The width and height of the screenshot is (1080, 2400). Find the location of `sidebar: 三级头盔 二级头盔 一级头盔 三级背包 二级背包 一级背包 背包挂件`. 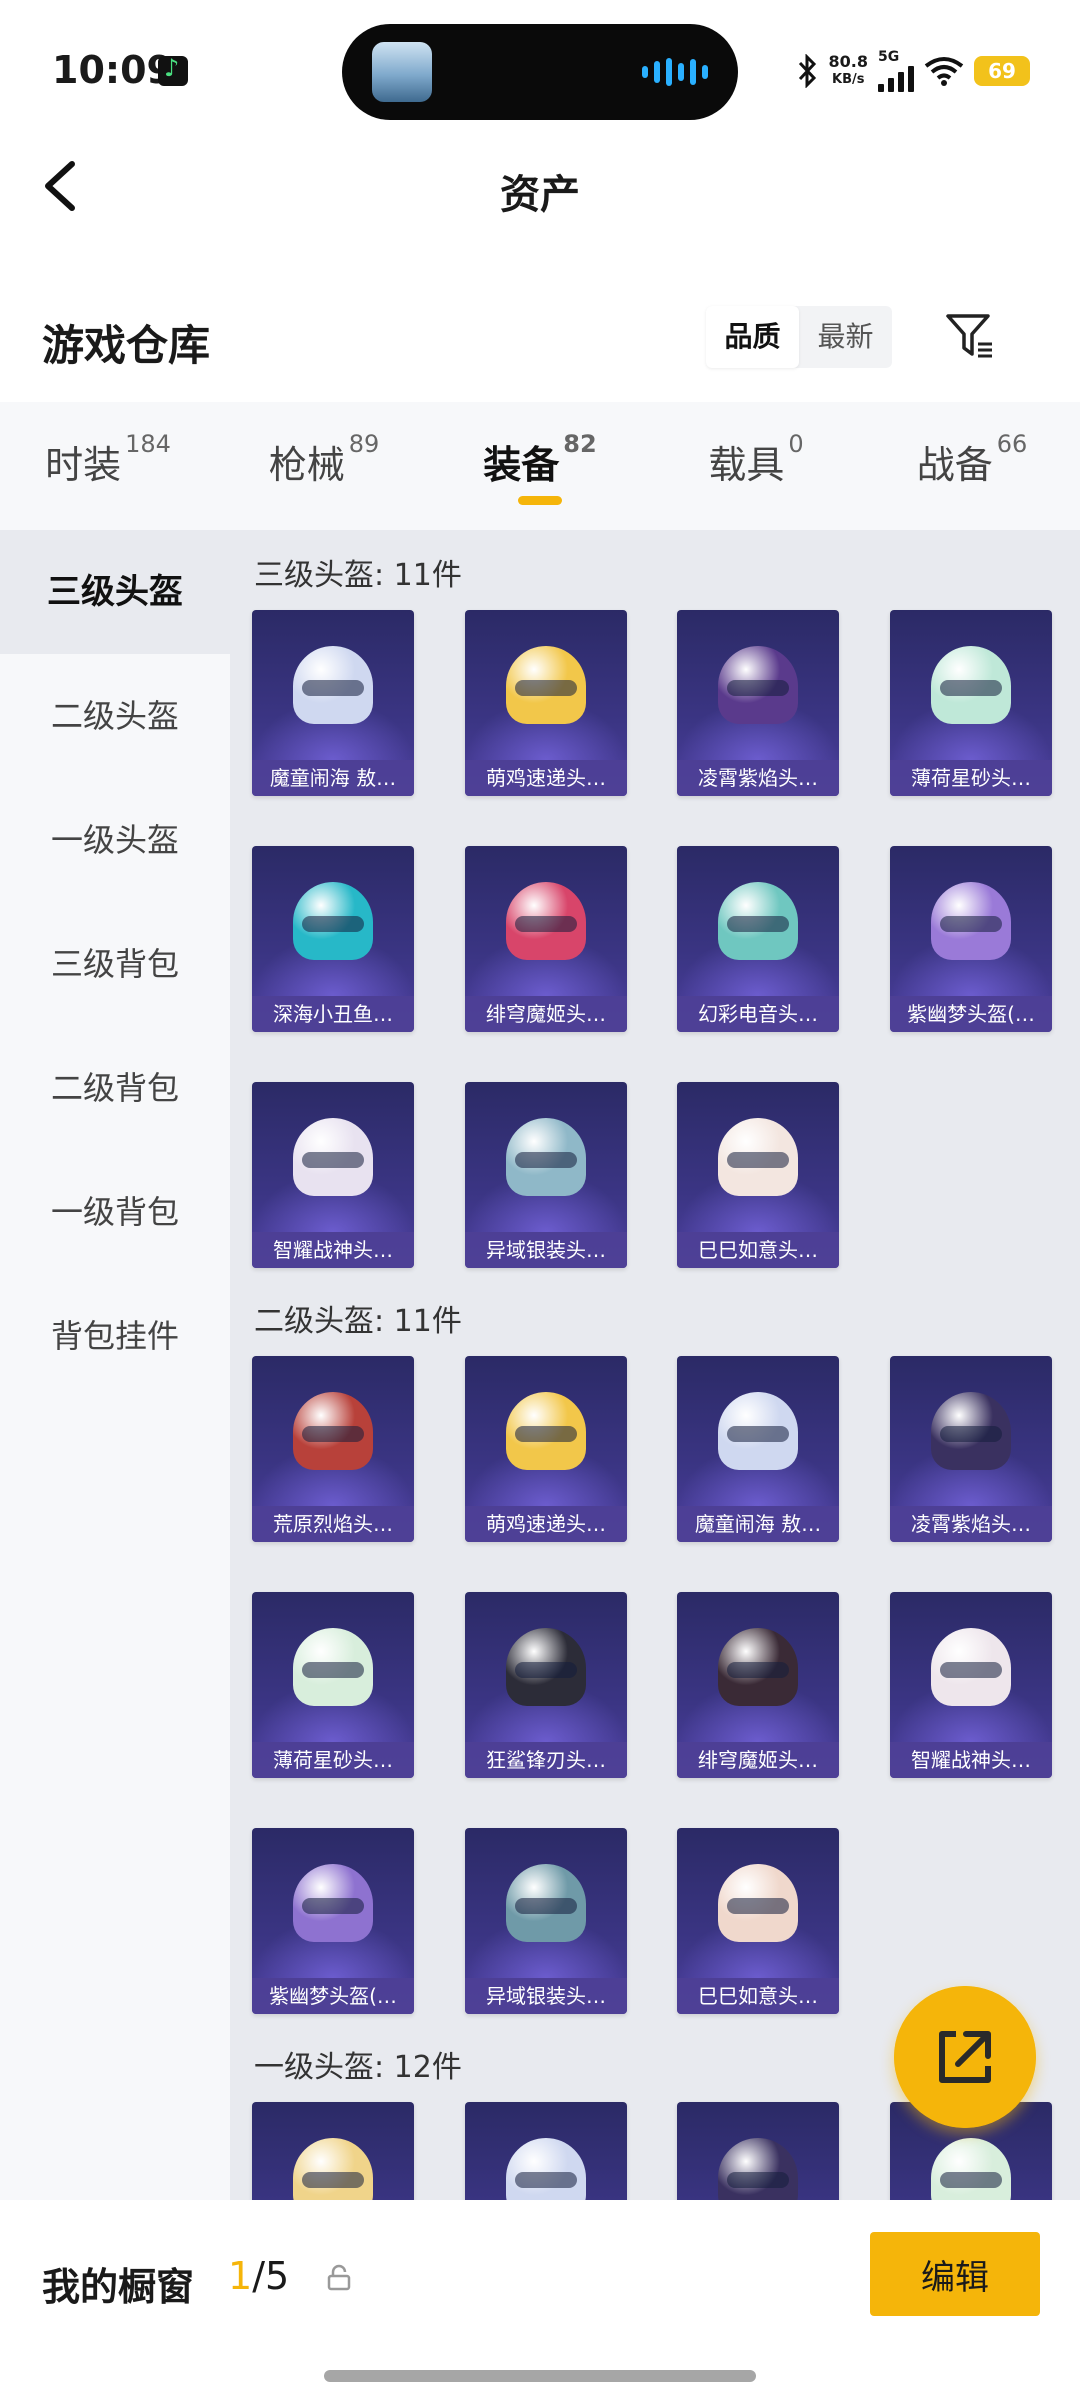

sidebar: 三级头盔 二级头盔 一级头盔 三级背包 二级背包 一级背包 背包挂件 is located at coordinates (115, 1365).